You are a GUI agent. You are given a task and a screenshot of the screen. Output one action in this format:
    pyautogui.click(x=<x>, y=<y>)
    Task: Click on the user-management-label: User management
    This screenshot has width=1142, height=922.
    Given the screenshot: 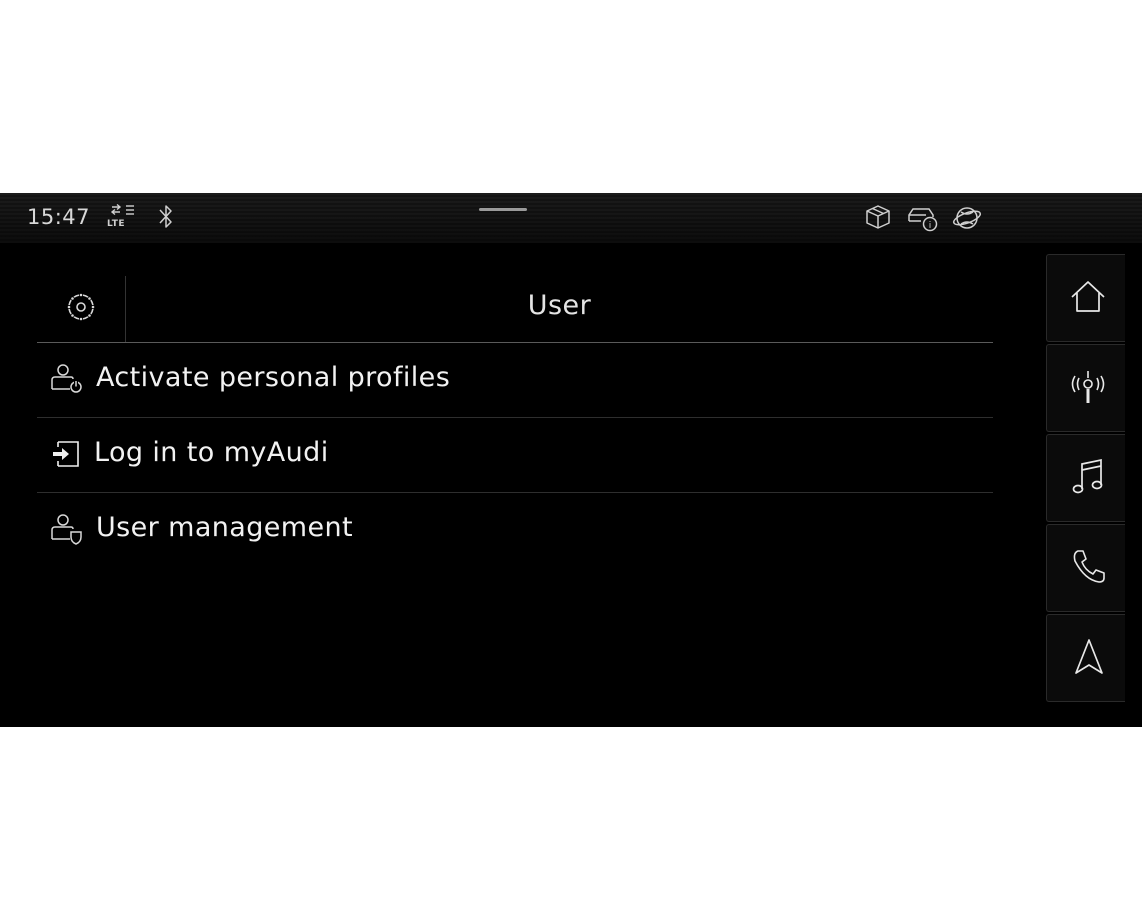 What is the action you would take?
    pyautogui.click(x=224, y=527)
    